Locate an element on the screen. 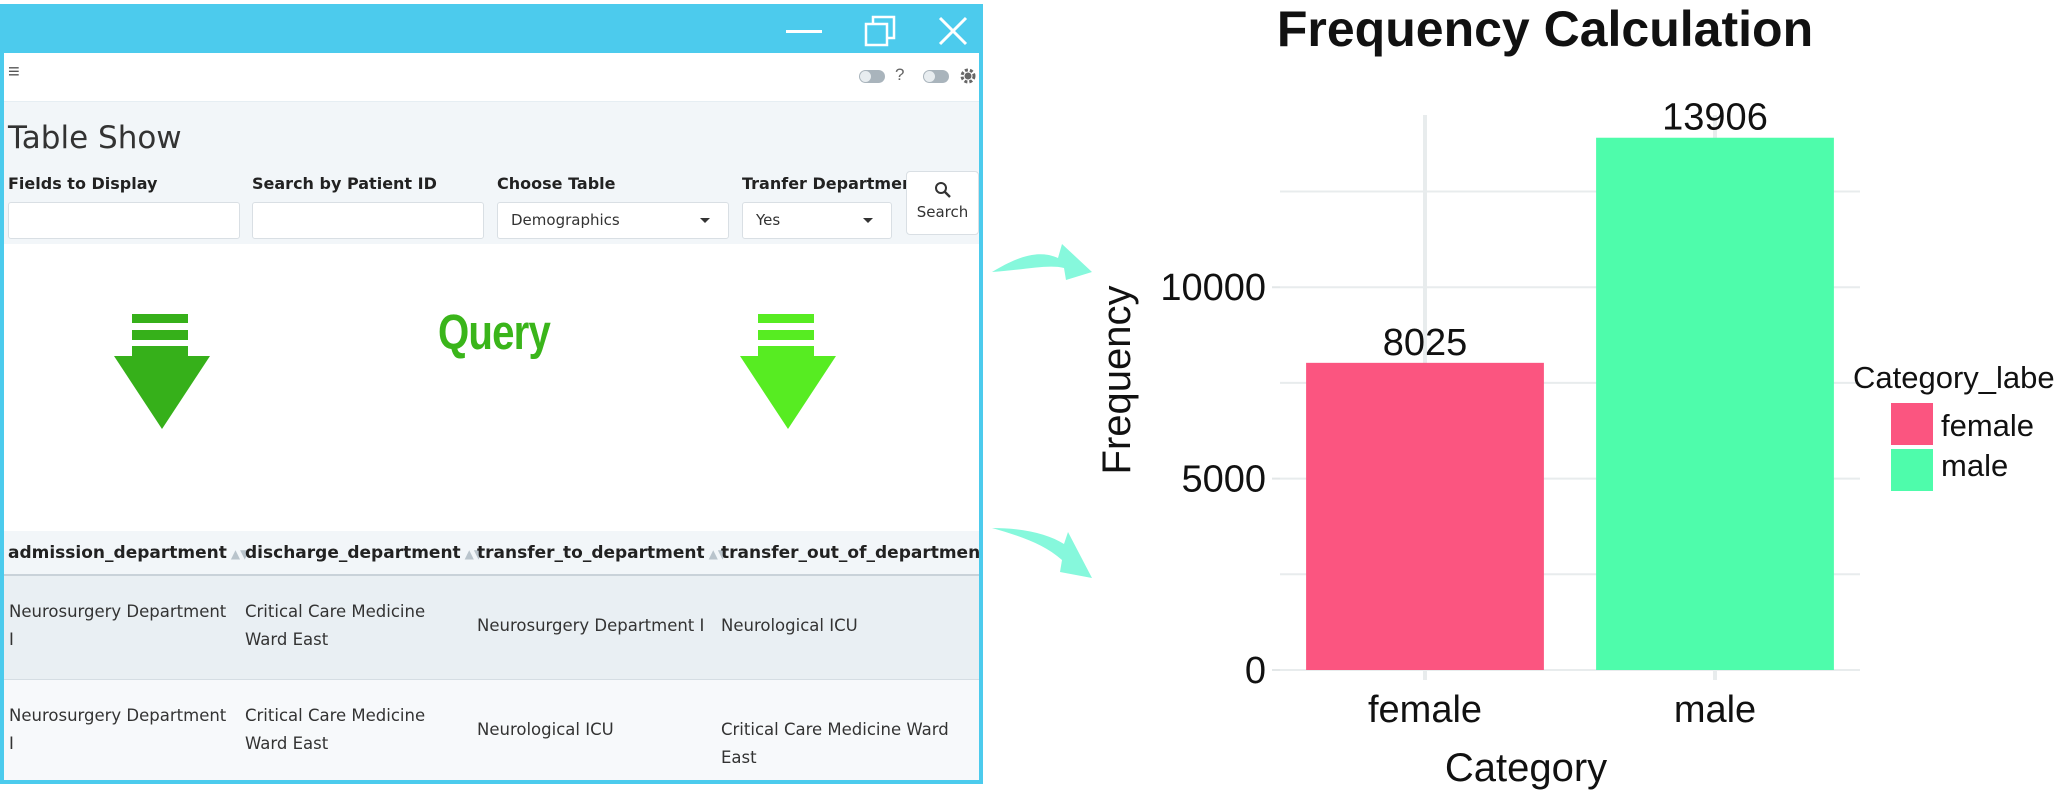 Image resolution: width=2055 pixels, height=802 pixels. query-label: Query is located at coordinates (494, 333).